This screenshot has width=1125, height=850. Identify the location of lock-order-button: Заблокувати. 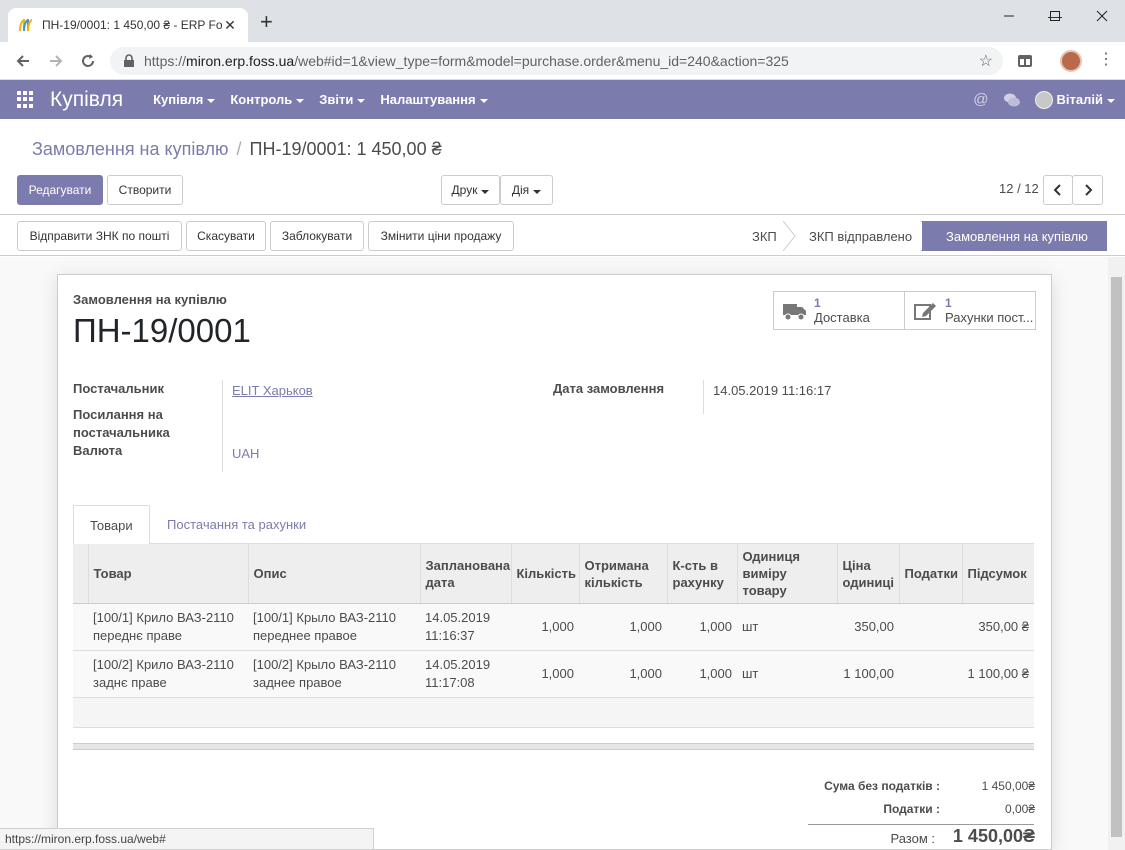
(317, 236).